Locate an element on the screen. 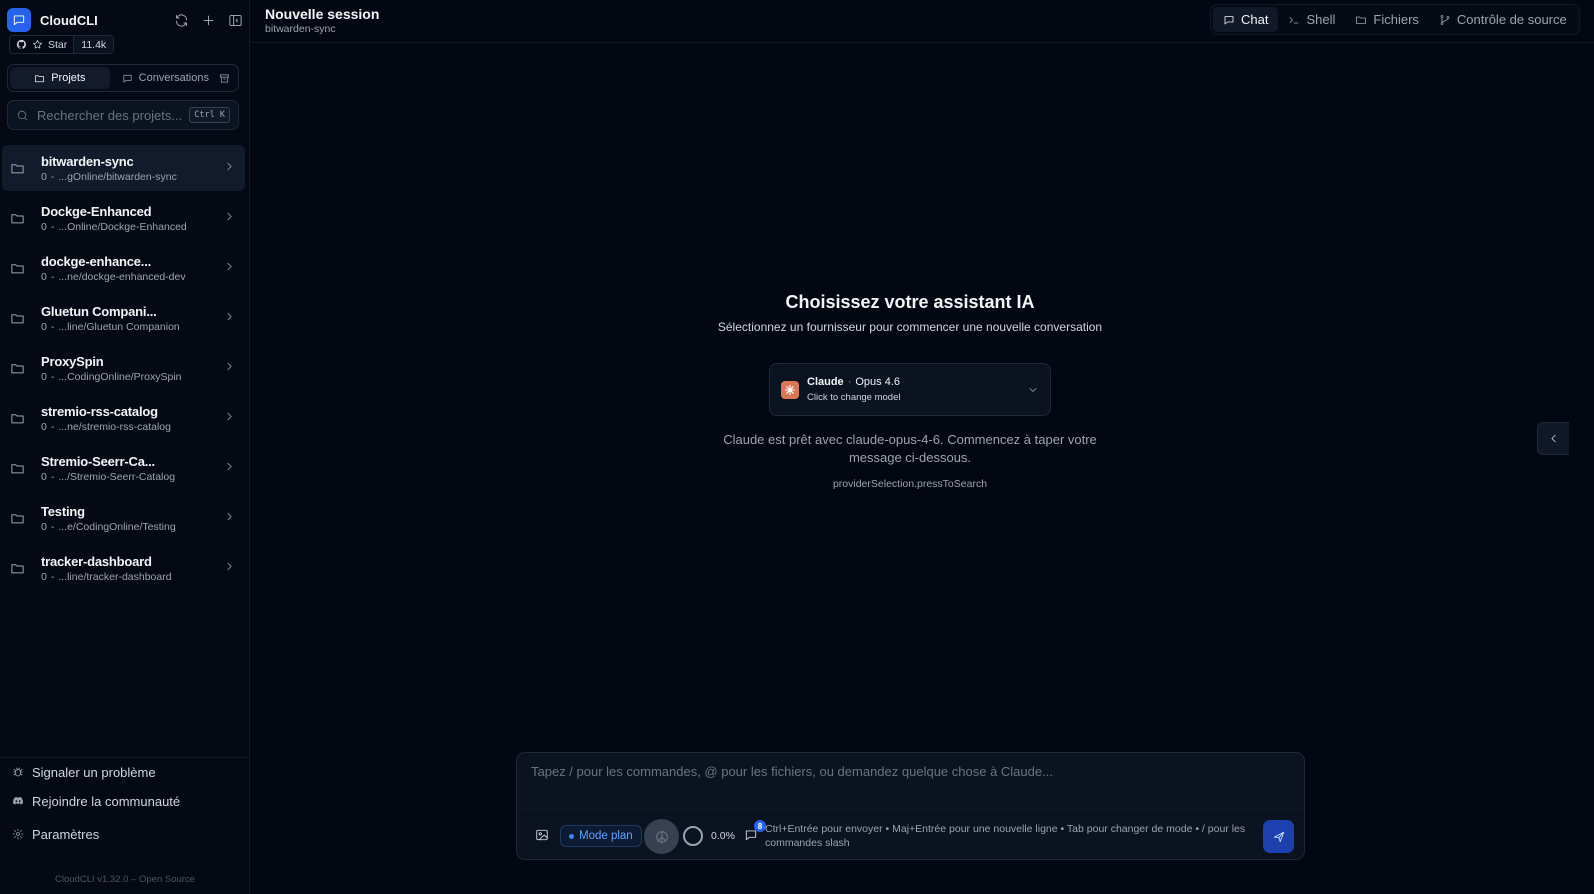 This screenshot has height=894, width=1594. join-community-link: Rejoindre la communauté is located at coordinates (125, 801).